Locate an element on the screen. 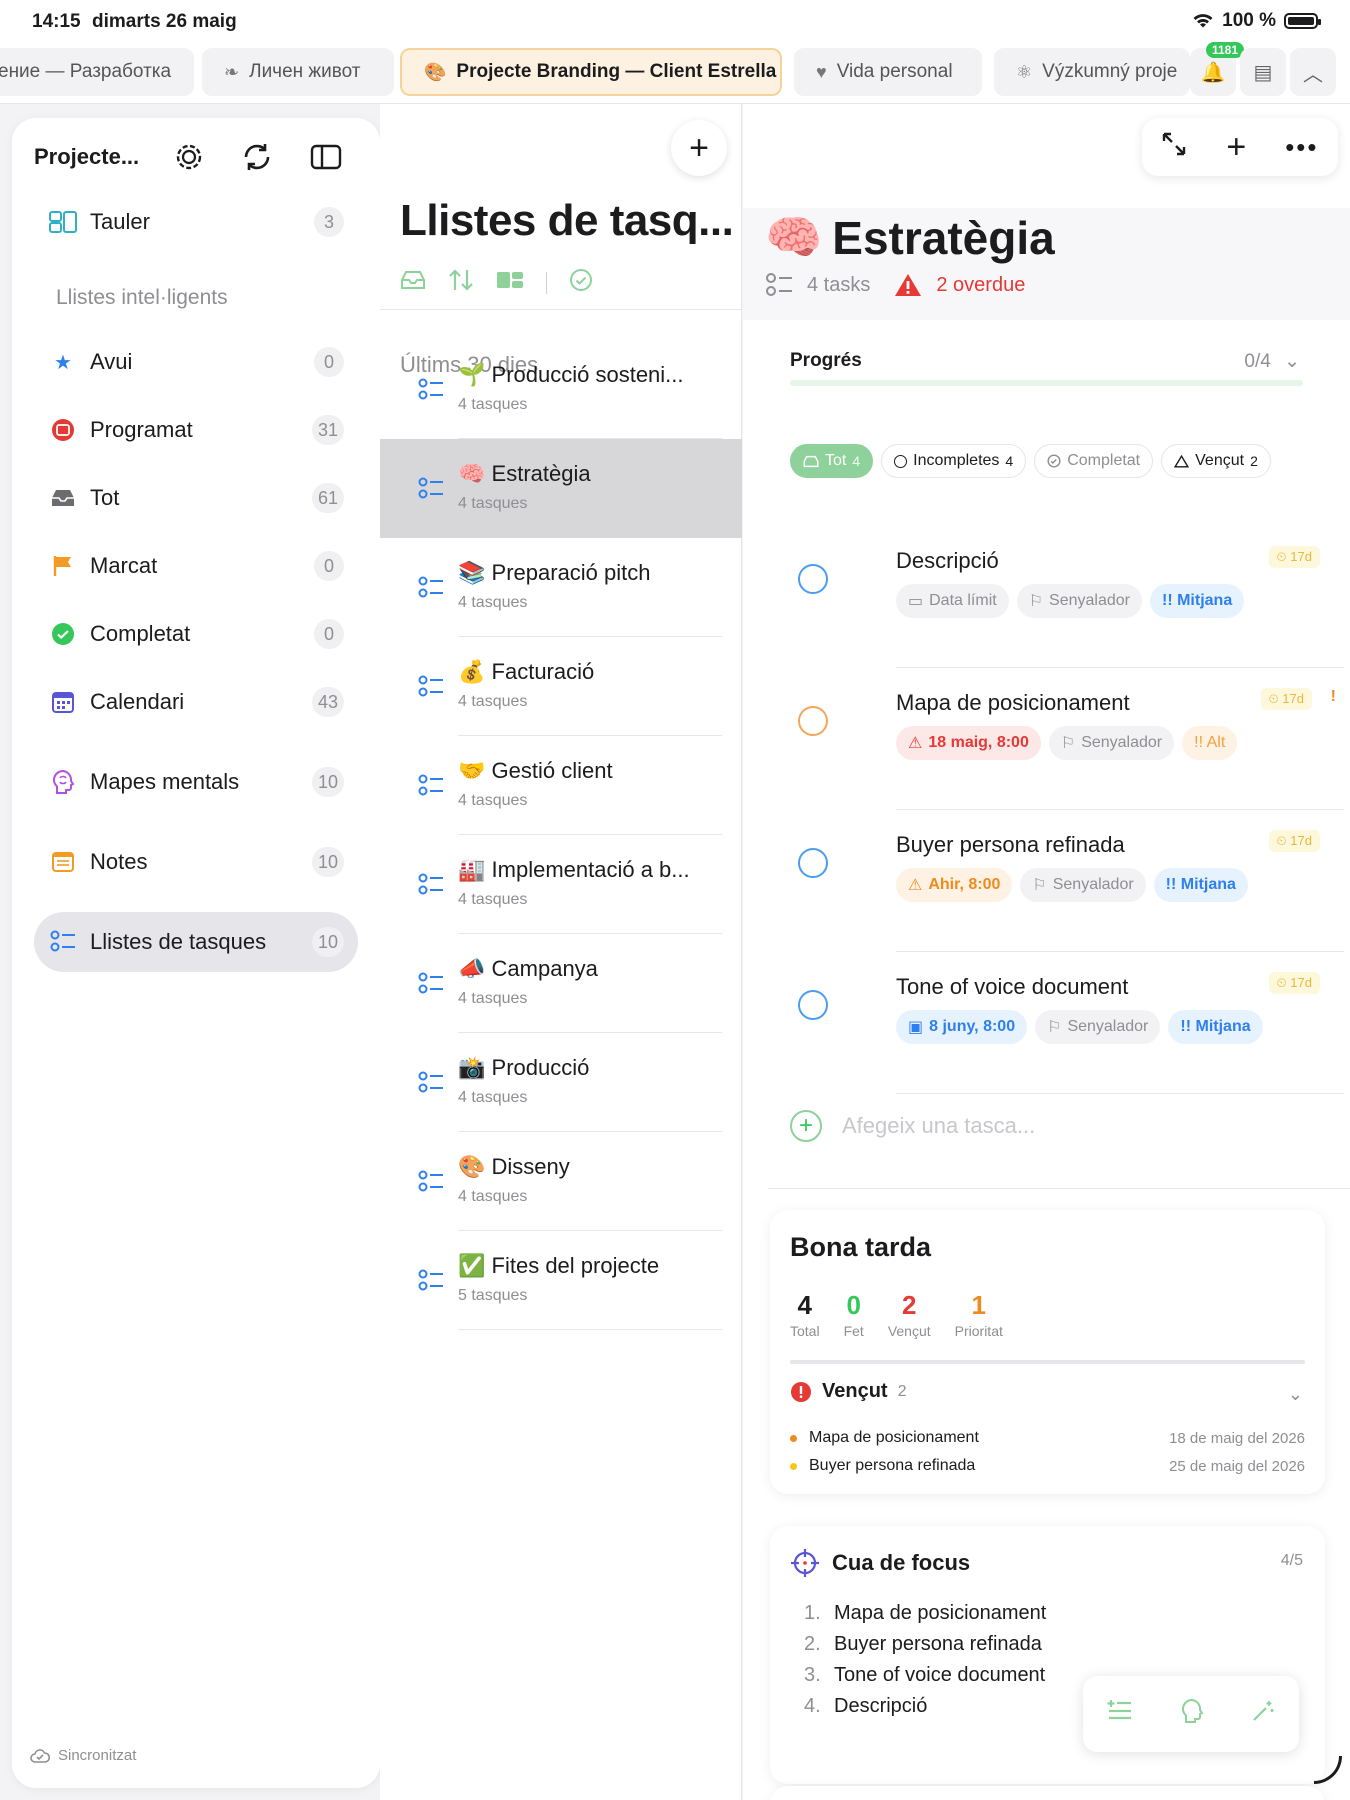 The height and width of the screenshot is (1800, 1350). sidebar-item-today: ★ Avui 0 is located at coordinates (196, 362).